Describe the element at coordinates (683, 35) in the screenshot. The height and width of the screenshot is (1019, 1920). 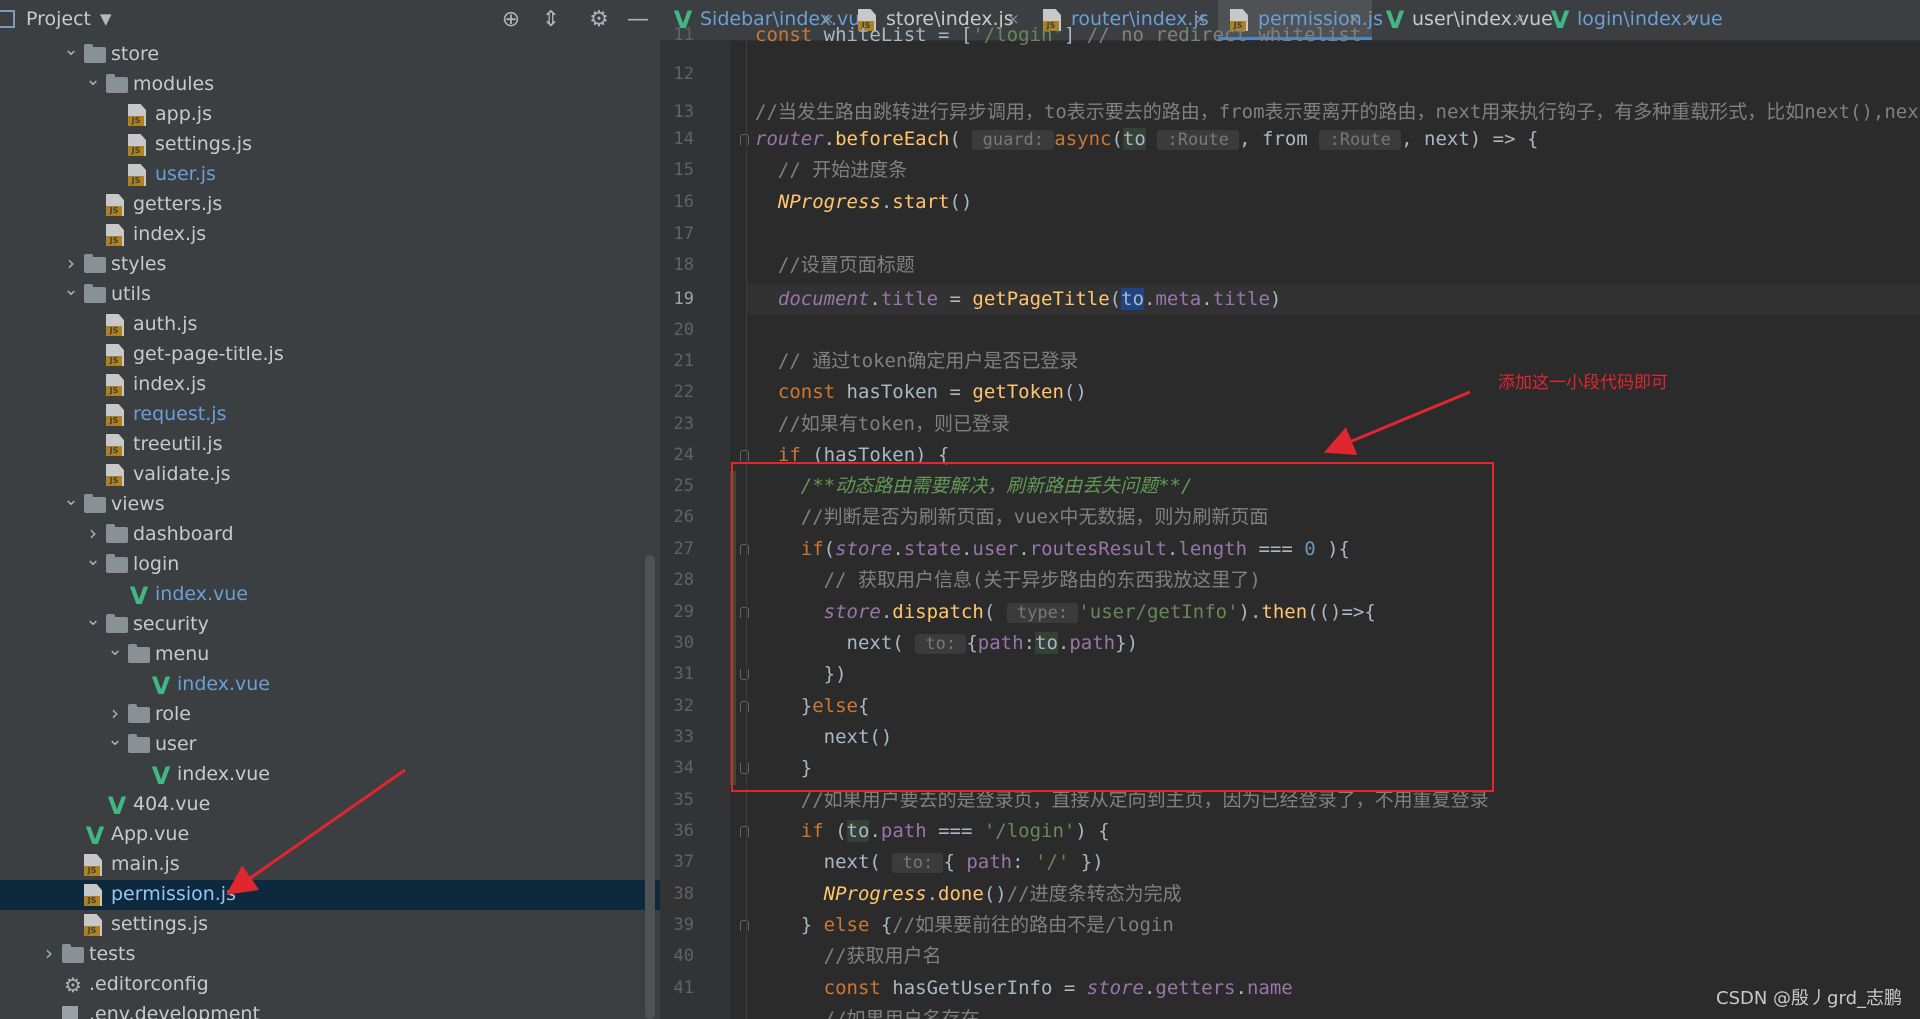
I see `line-number: 11` at that location.